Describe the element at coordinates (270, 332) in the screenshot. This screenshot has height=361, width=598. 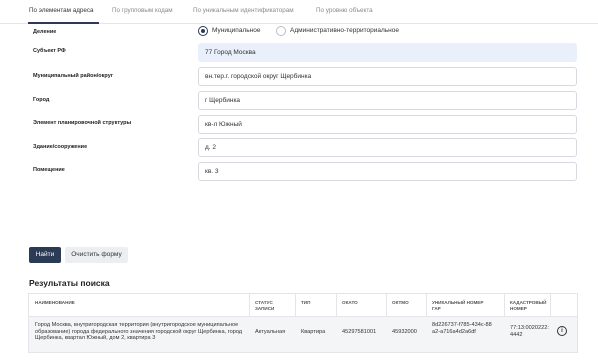
I see `cell-status: Актуальная` at that location.